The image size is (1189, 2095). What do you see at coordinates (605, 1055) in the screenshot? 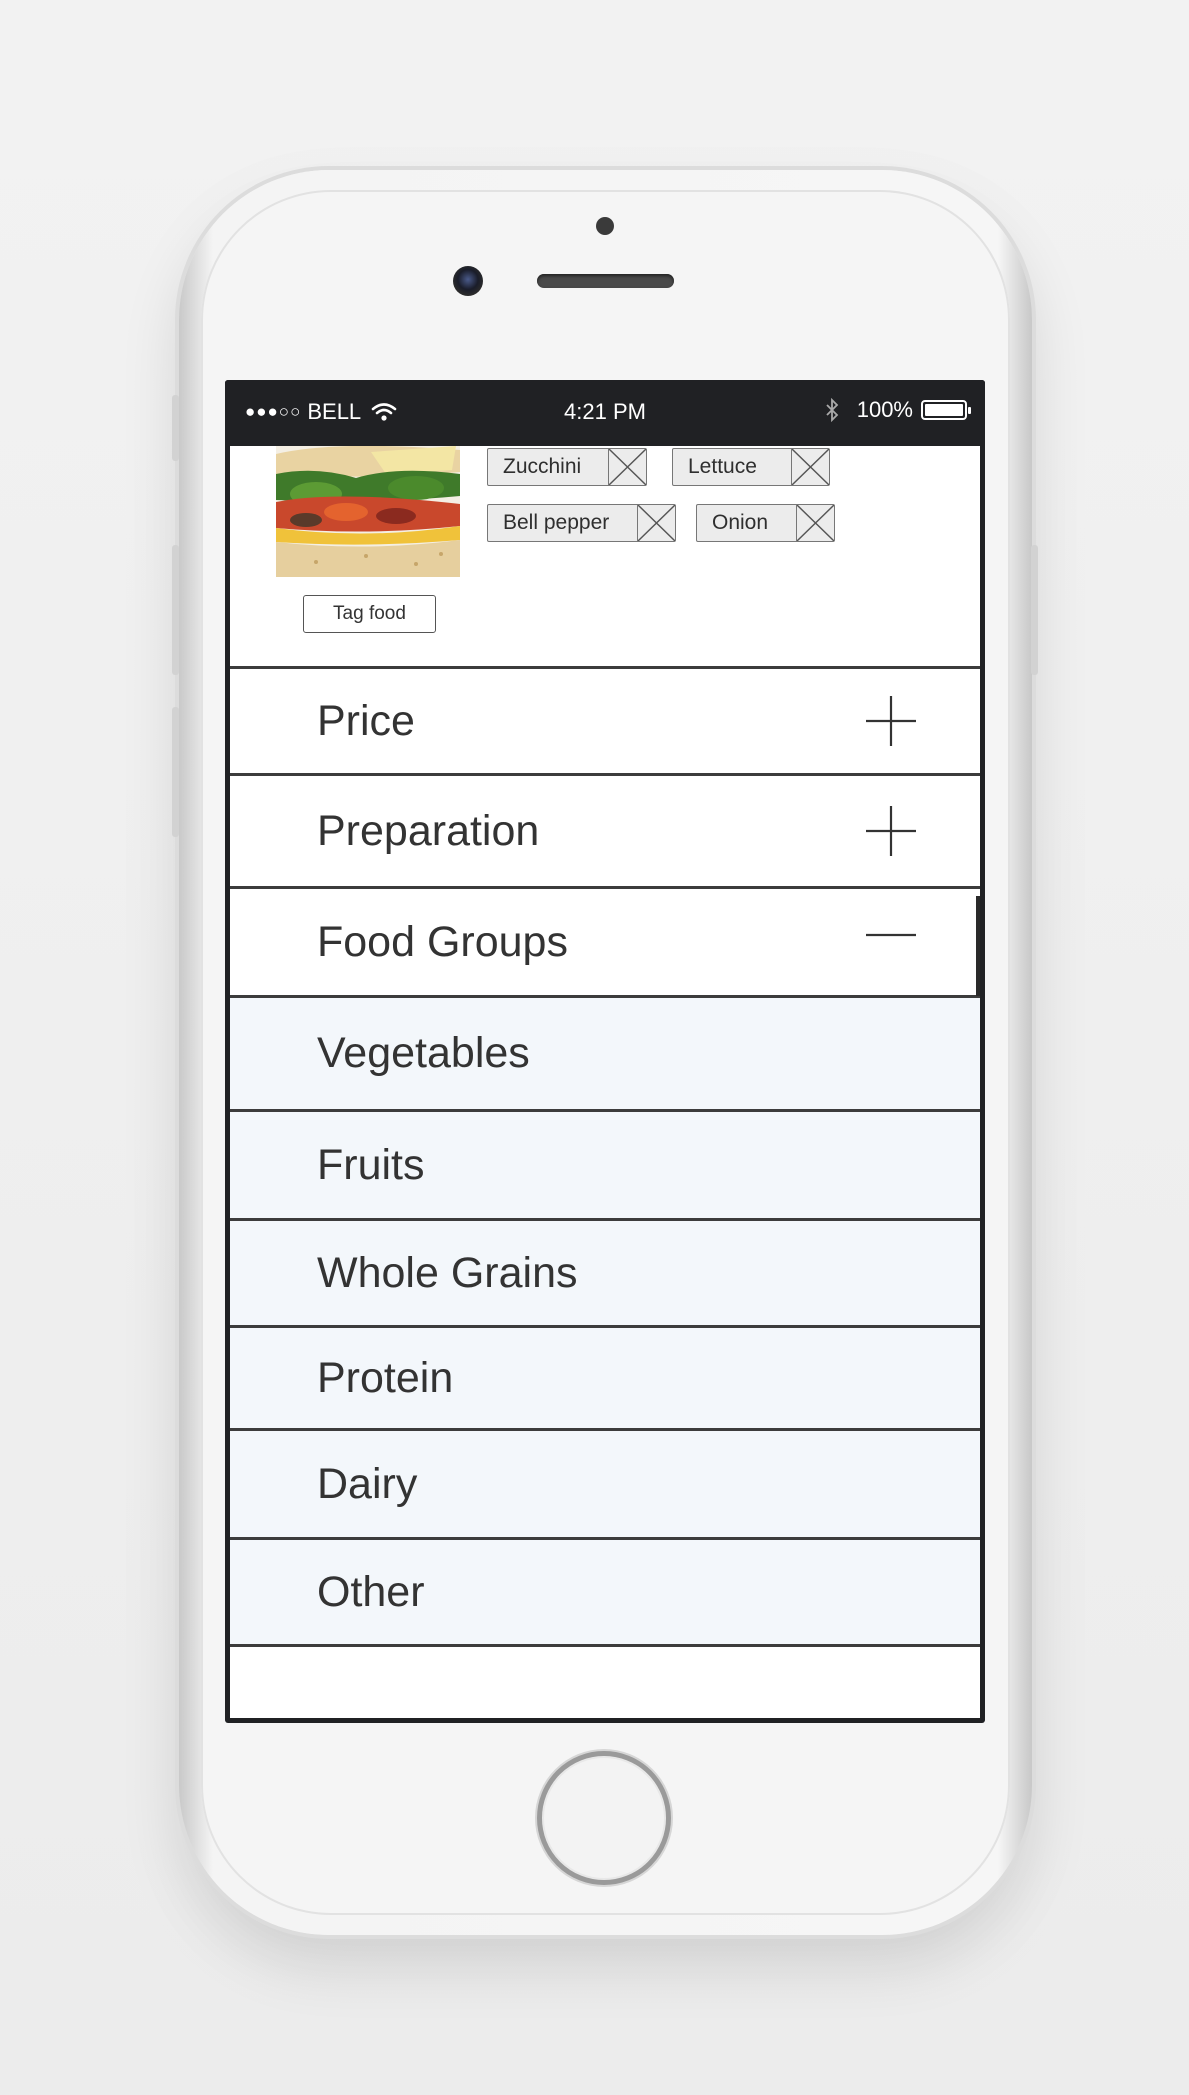
I see `food-group-vegetables: Vegetables` at bounding box center [605, 1055].